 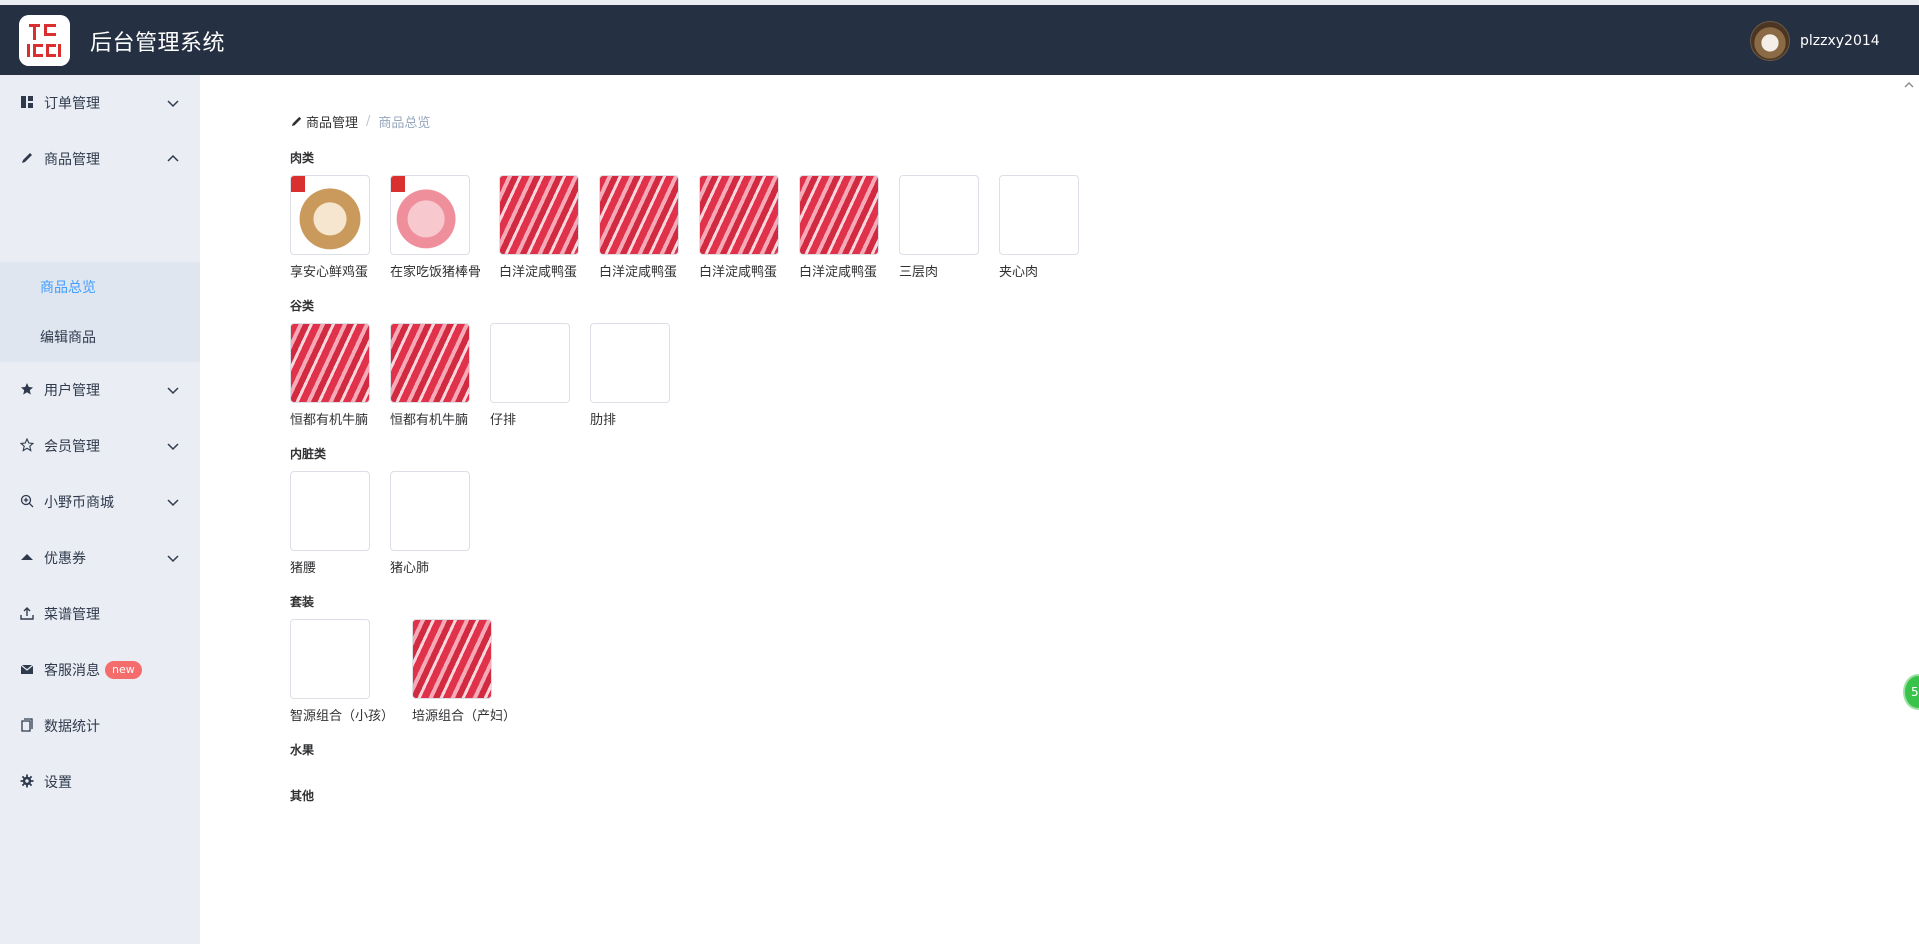 I want to click on category-title: 套装, so click(x=302, y=602).